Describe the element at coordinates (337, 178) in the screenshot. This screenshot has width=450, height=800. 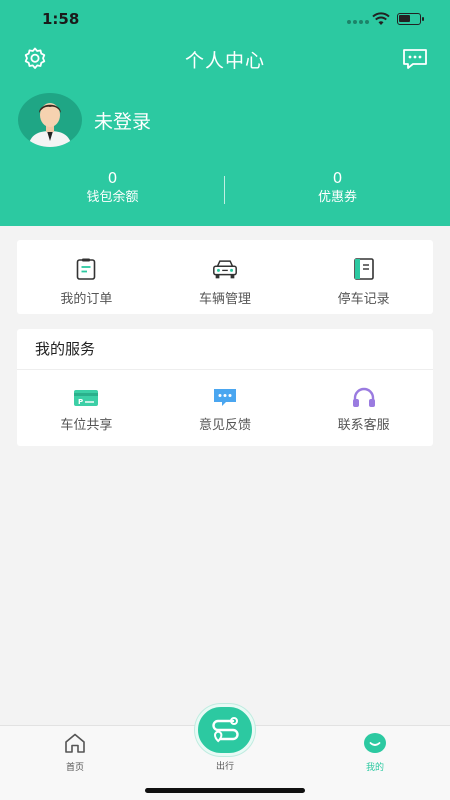
I see `coupons-value: 0` at that location.